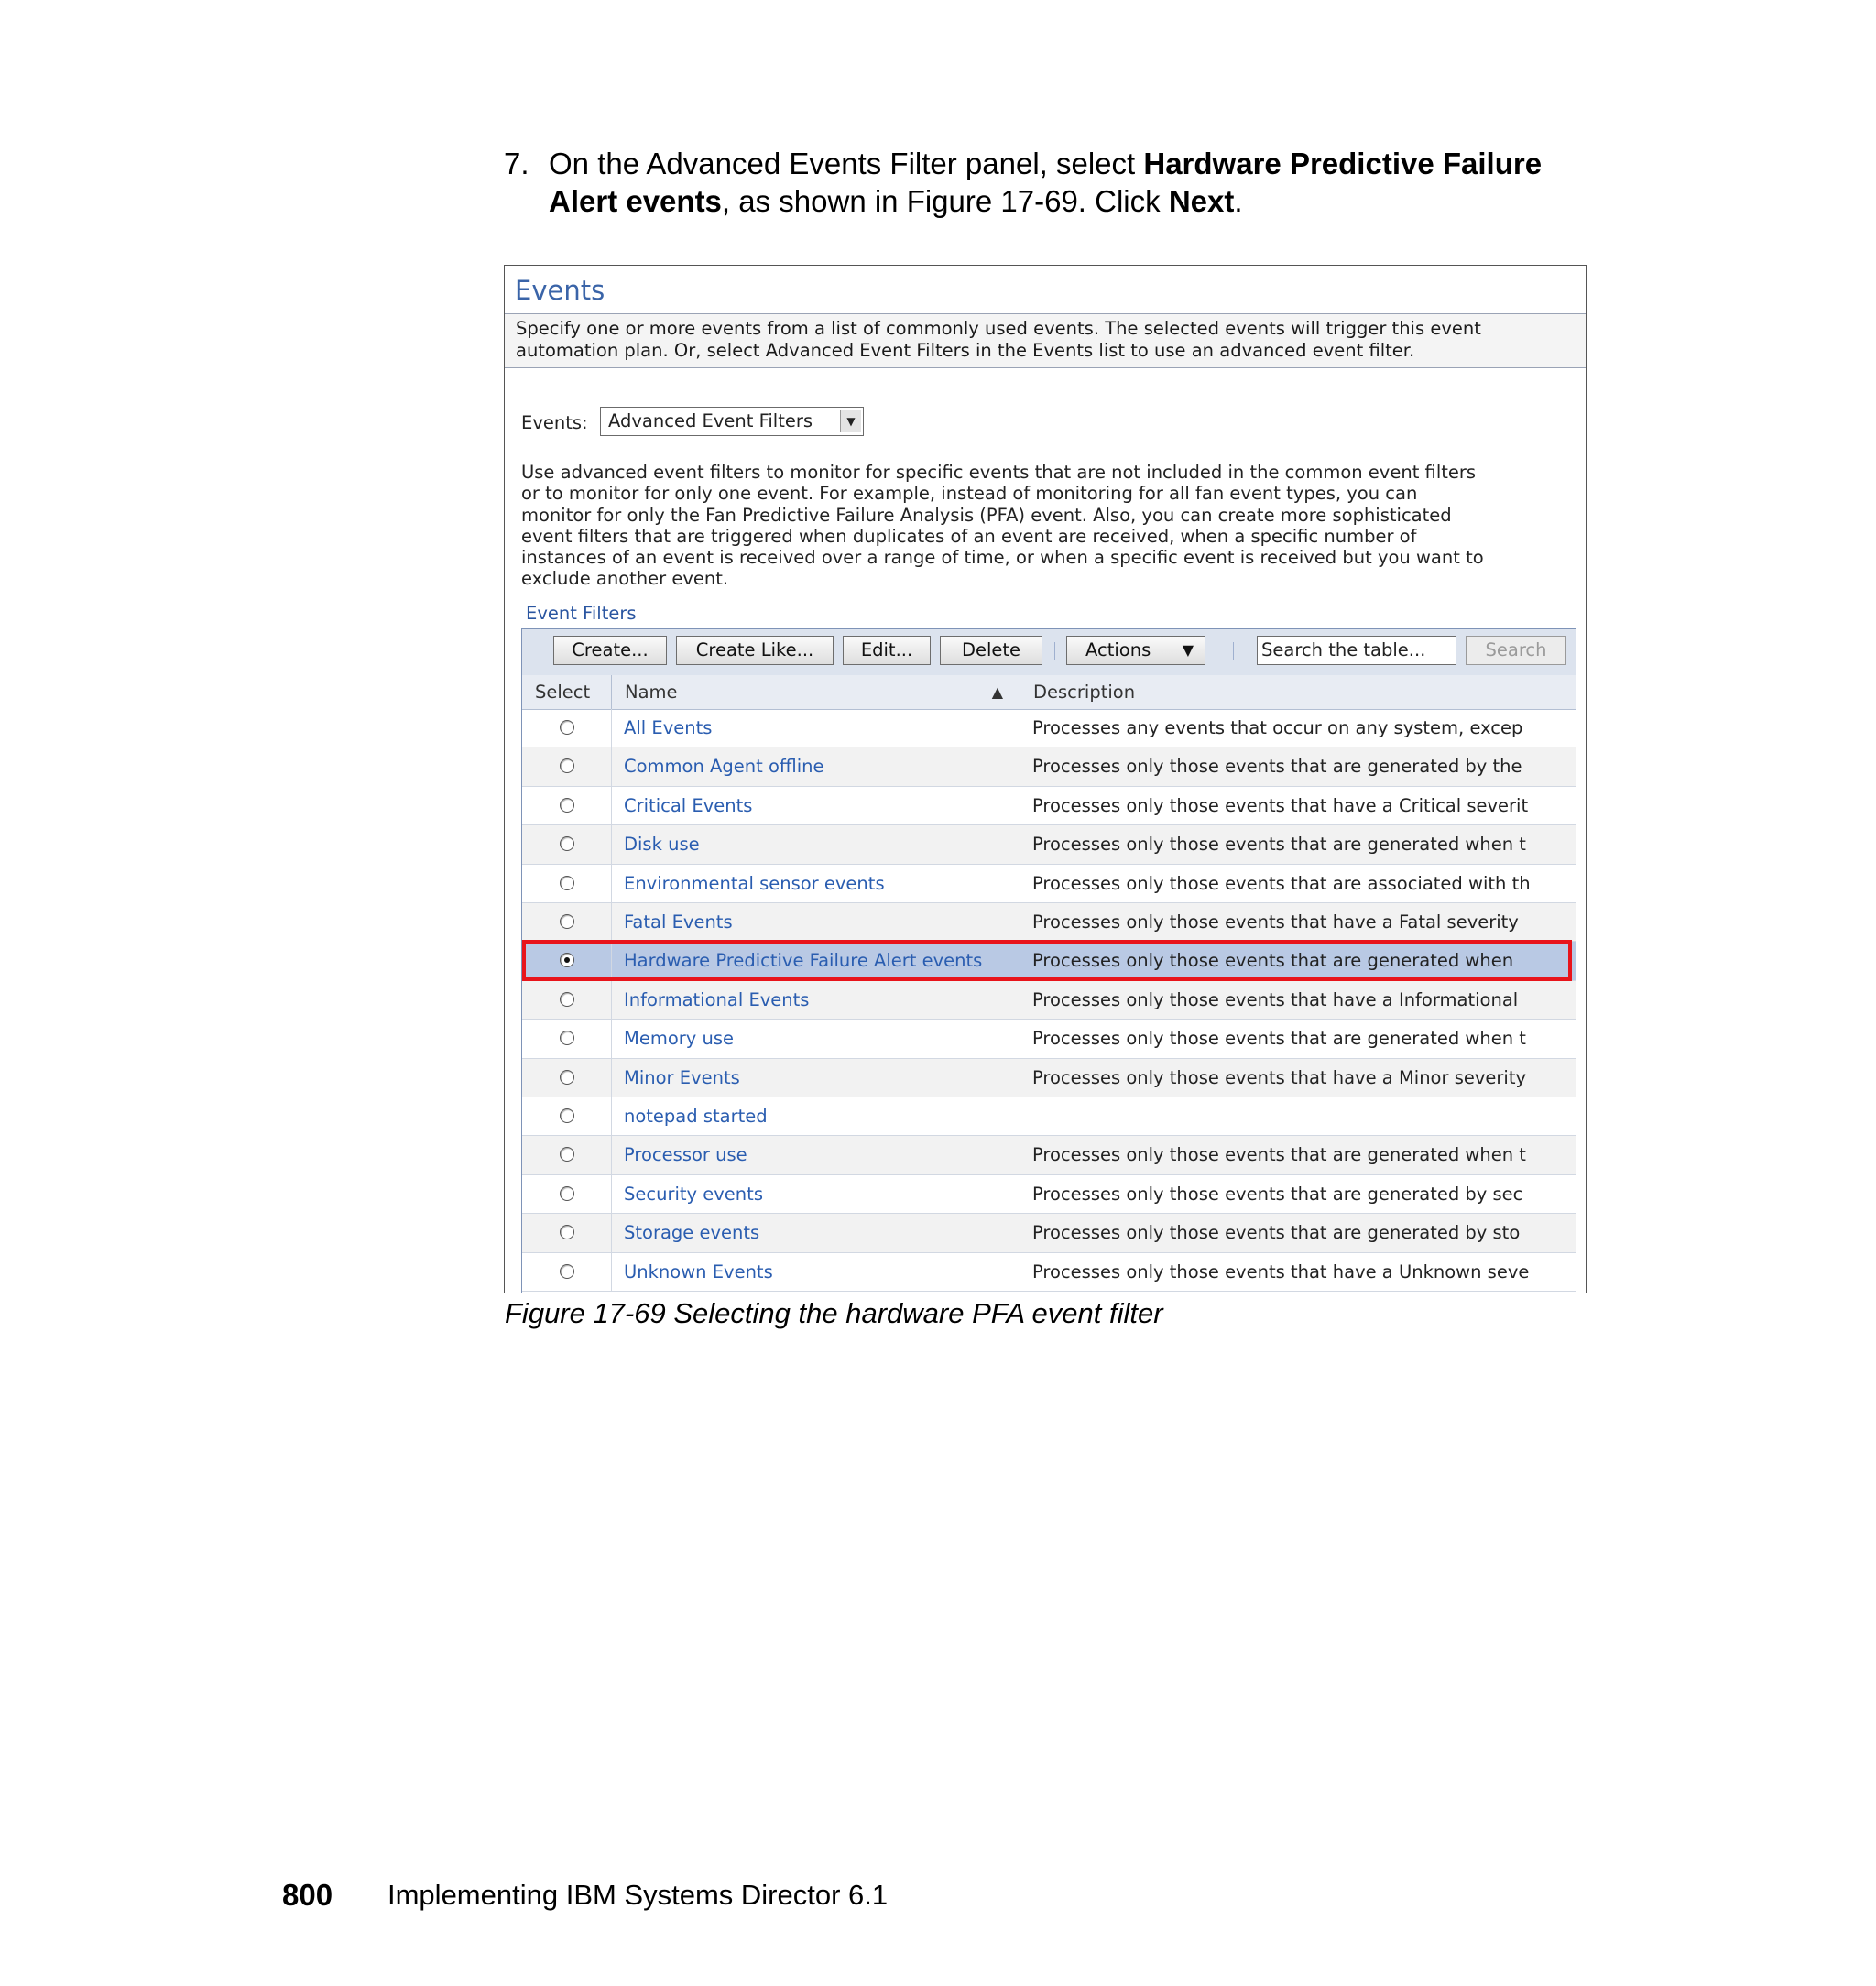 This screenshot has width=1876, height=1986. Describe the element at coordinates (850, 421) in the screenshot. I see `chevron-down-icon: ▼` at that location.